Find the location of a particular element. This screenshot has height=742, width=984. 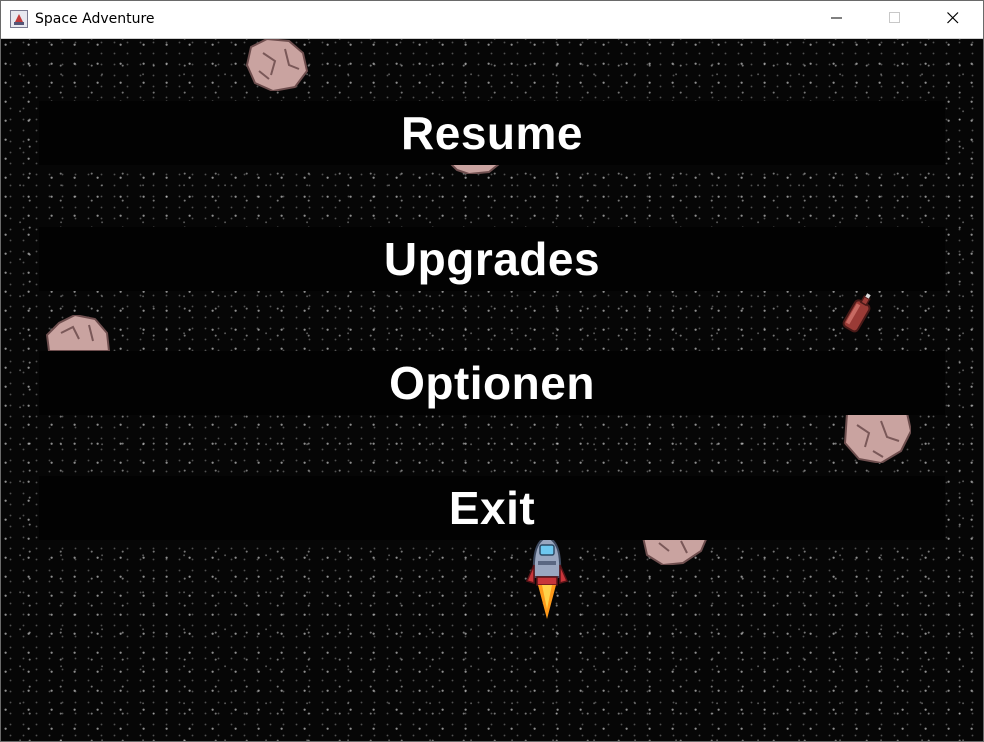

minimize-icon is located at coordinates (837, 20).